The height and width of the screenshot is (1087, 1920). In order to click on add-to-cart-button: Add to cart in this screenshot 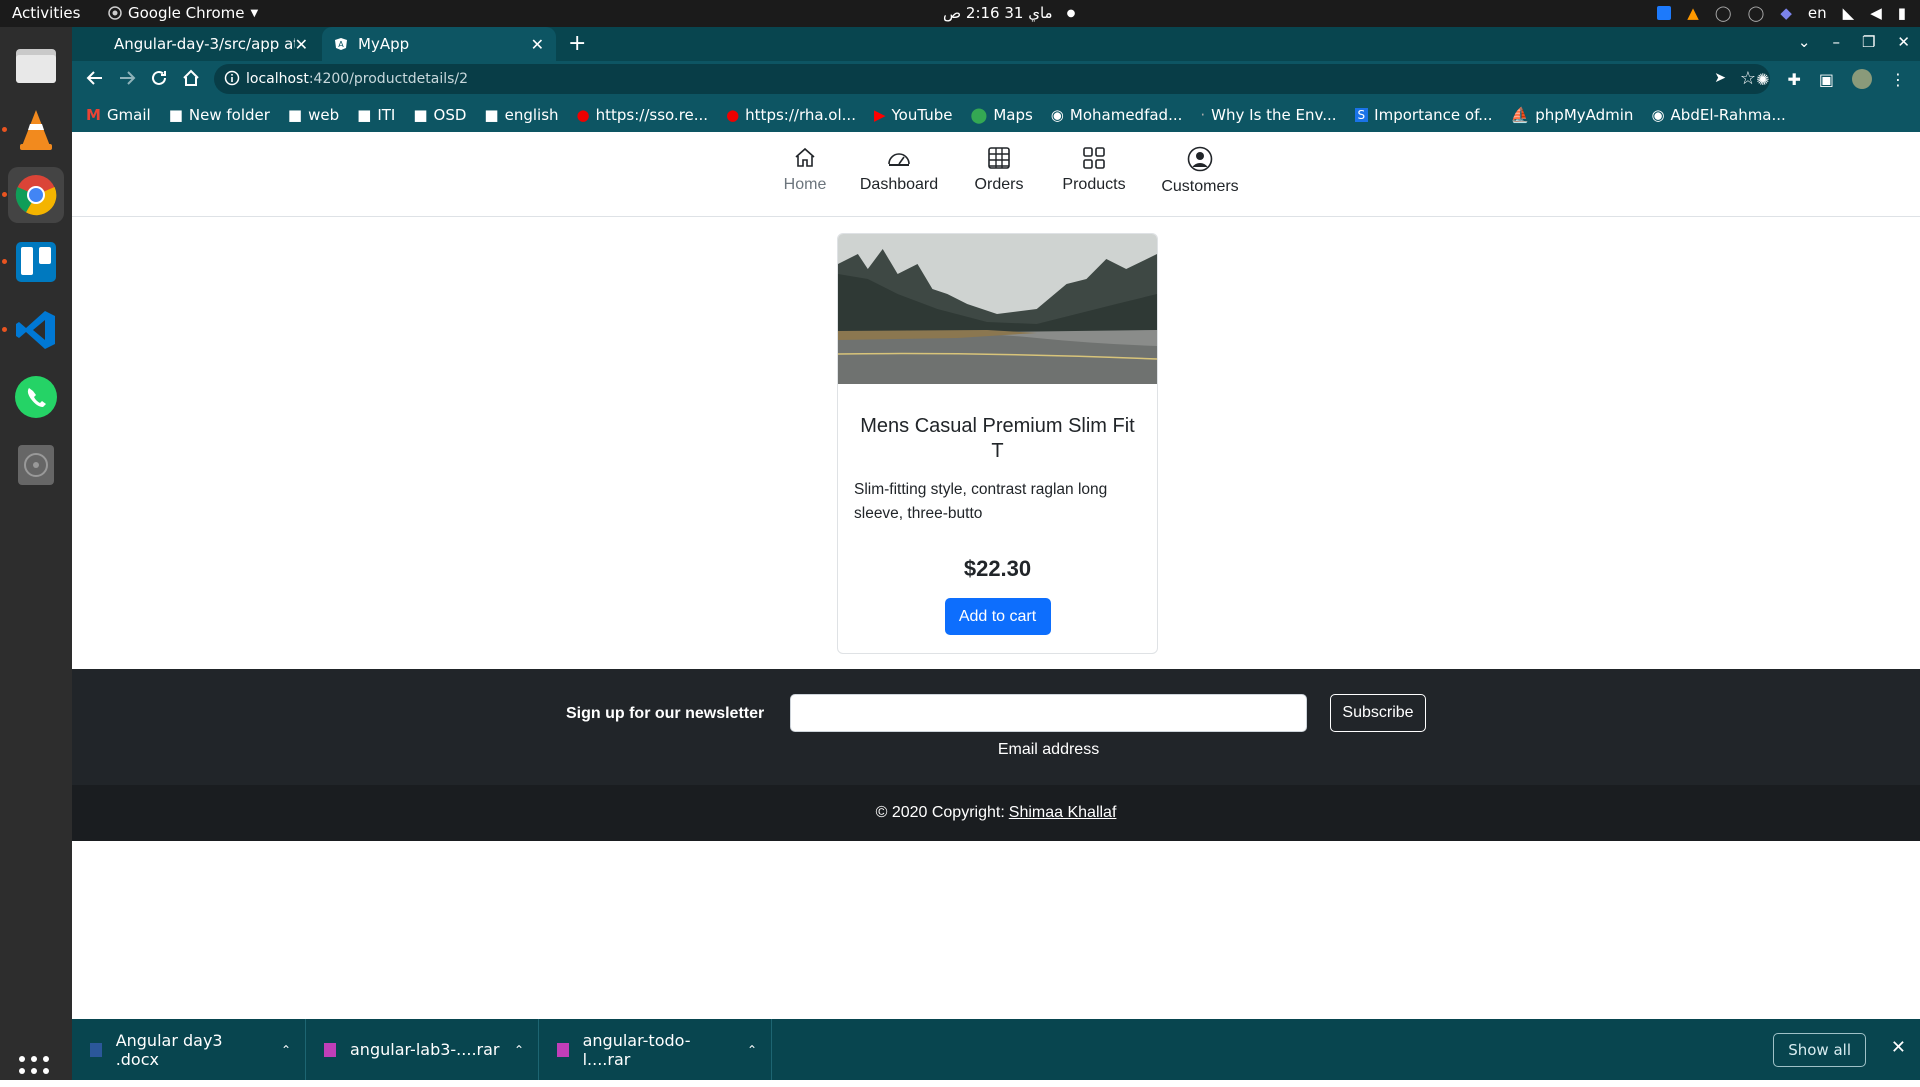, I will do `click(997, 616)`.